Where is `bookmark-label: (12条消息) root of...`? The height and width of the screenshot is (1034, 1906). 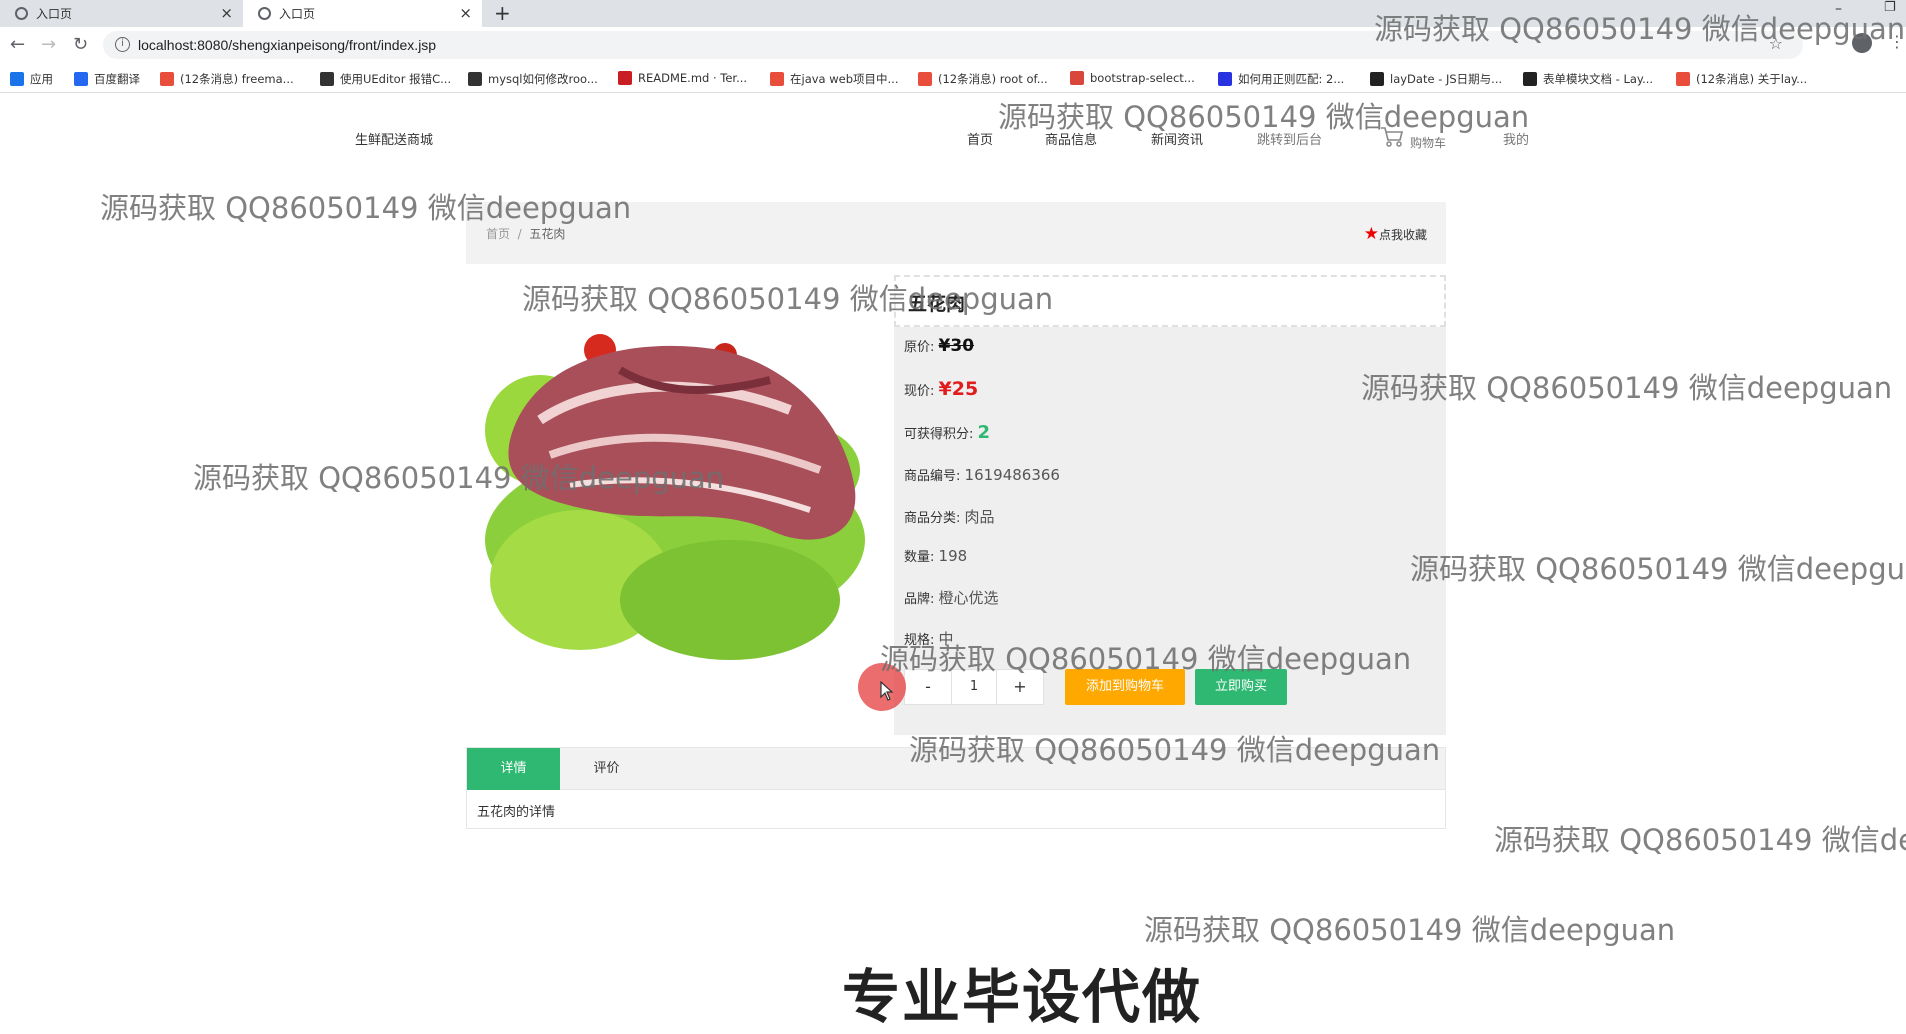
bookmark-label: (12条消息) root of... is located at coordinates (993, 79).